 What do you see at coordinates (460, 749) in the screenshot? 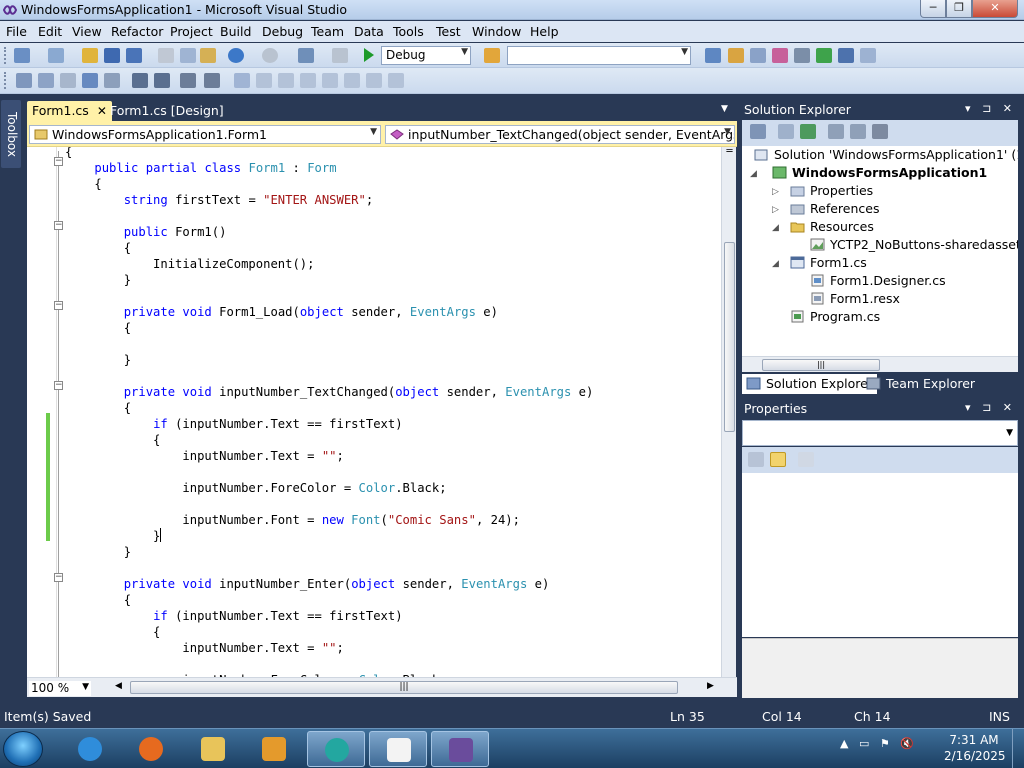
I see `taskbar-visual-studio` at bounding box center [460, 749].